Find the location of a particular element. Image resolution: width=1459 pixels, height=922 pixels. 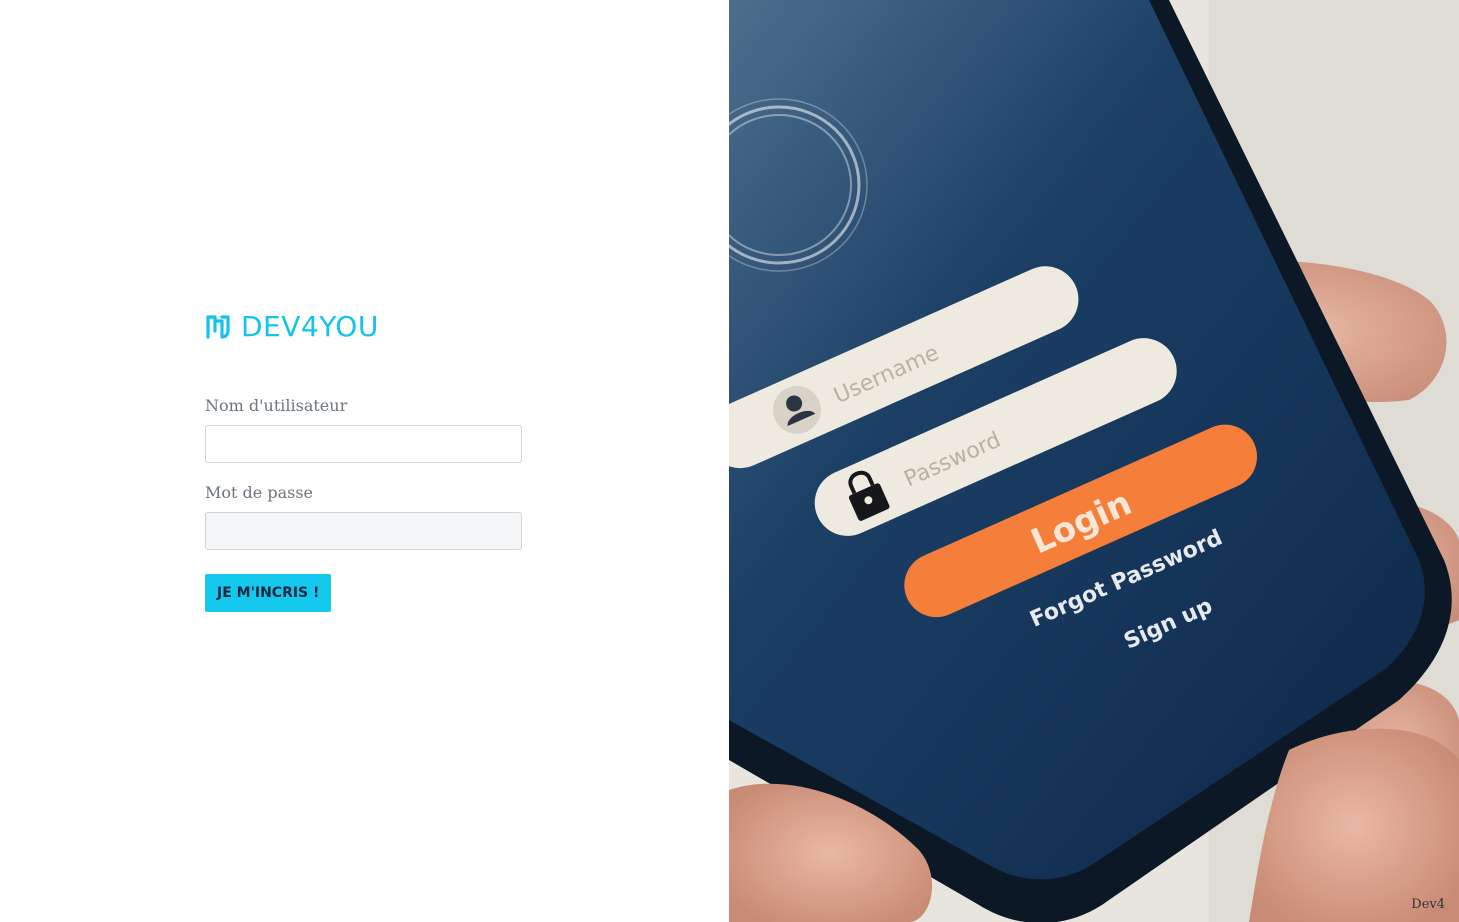

brand-logo: DEV4YOU is located at coordinates (292, 326).